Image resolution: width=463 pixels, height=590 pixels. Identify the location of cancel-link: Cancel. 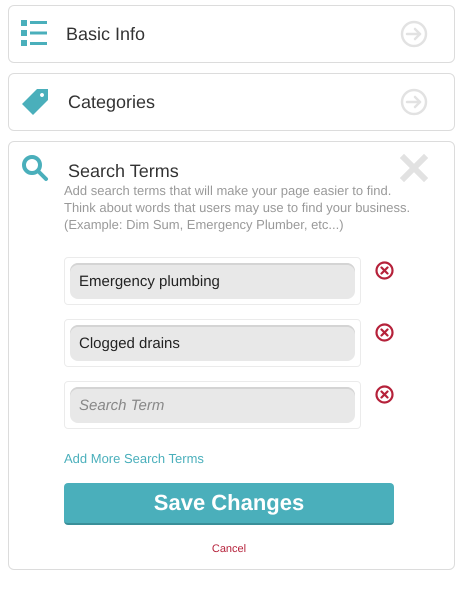
(229, 548).